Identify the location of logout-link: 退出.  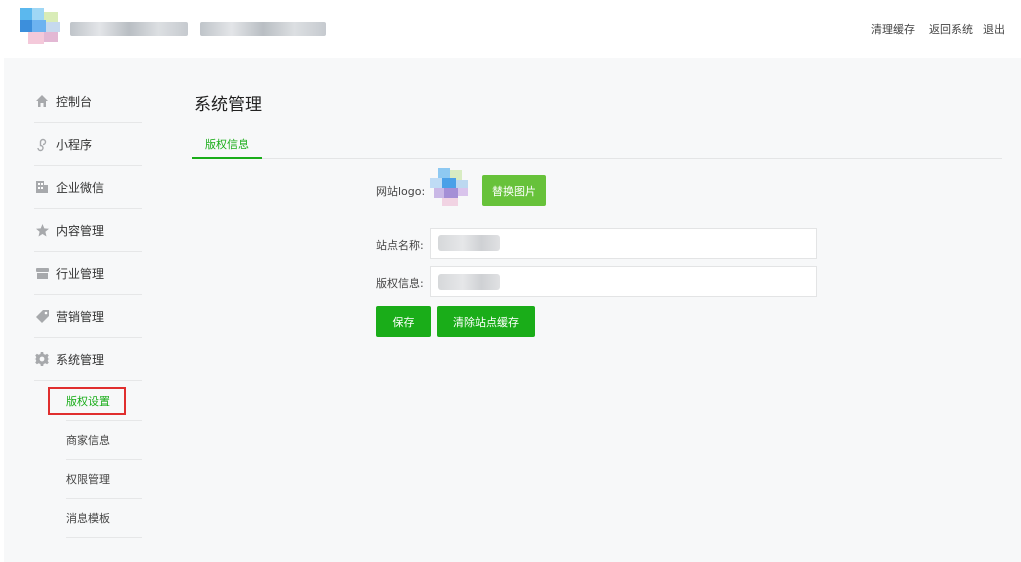
(994, 29).